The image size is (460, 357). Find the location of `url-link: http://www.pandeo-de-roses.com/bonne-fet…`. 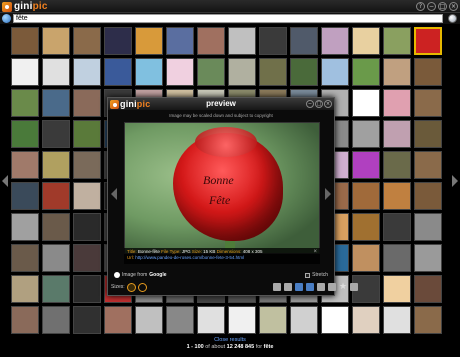

url-link: http://www.pandeo-de-roses.com/bonne-fet… is located at coordinates (189, 257).